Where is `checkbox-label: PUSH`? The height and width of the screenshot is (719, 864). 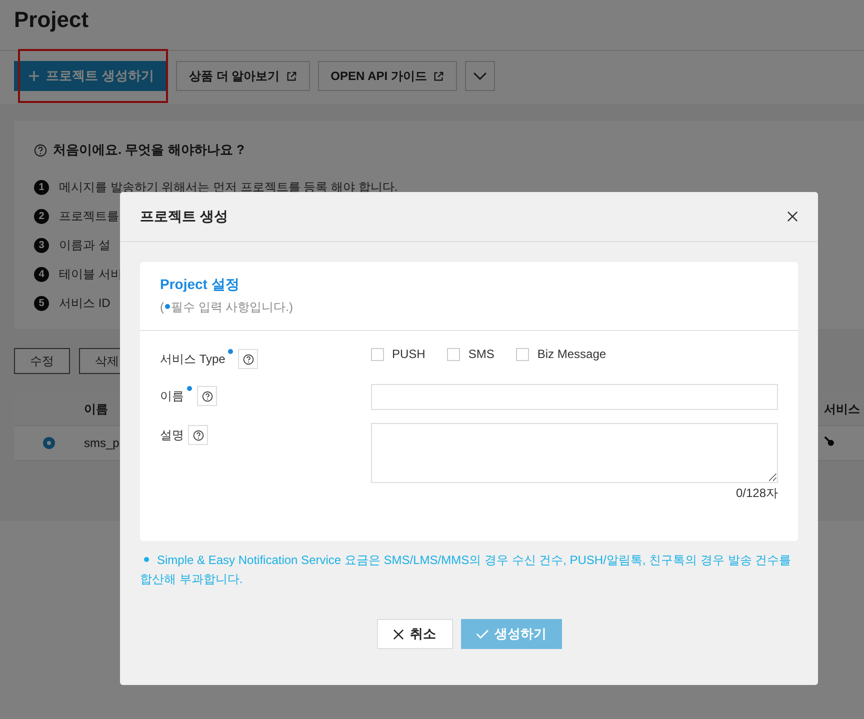
checkbox-label: PUSH is located at coordinates (409, 354).